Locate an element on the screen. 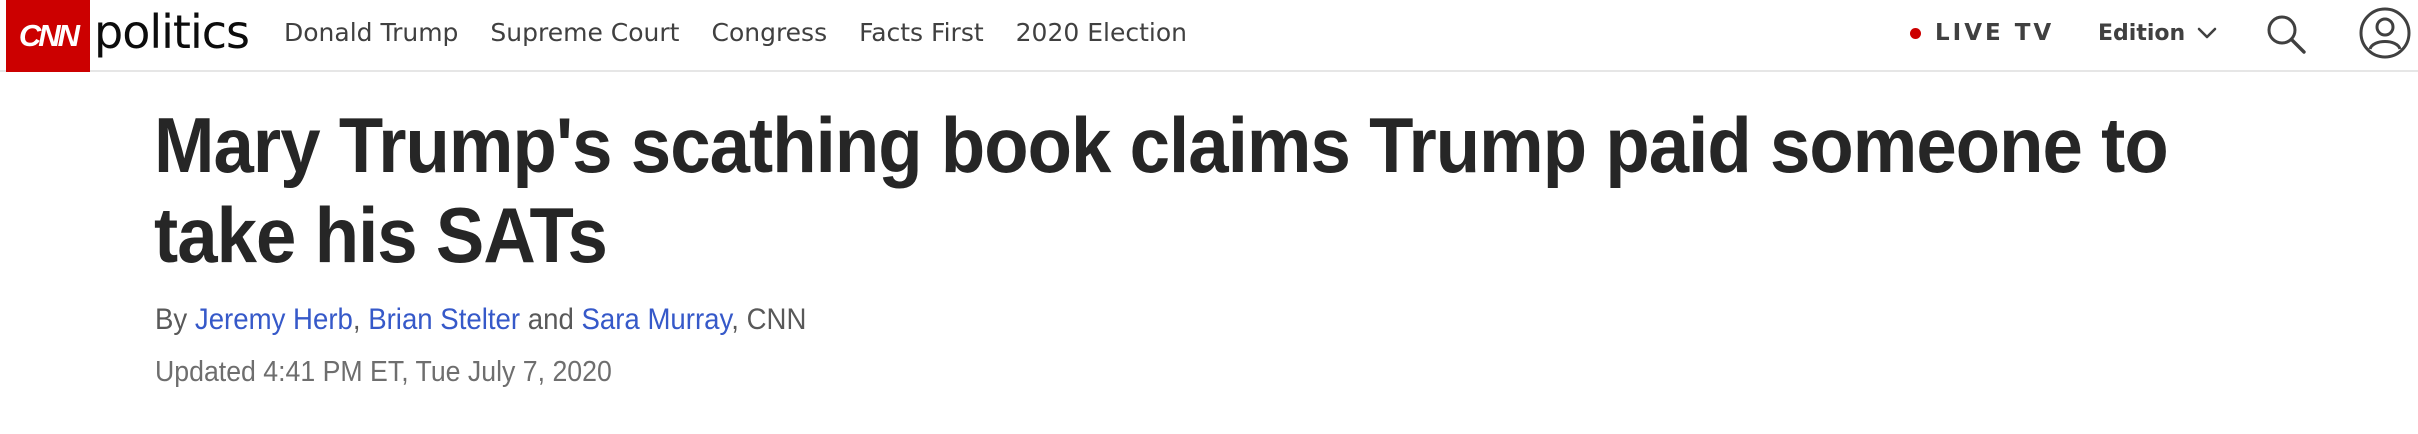 This screenshot has height=434, width=2418. account-icon is located at coordinates (2385, 33).